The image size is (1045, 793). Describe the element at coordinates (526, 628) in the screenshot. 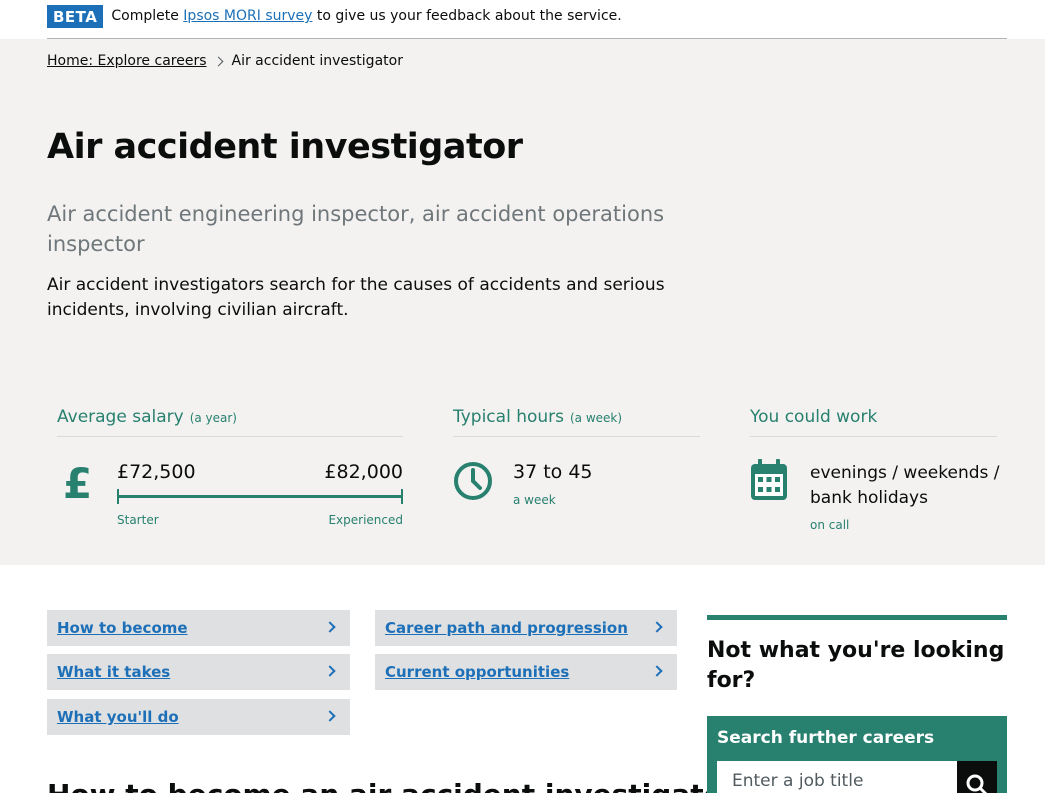

I see `nav-career-path: Career path and progression` at that location.